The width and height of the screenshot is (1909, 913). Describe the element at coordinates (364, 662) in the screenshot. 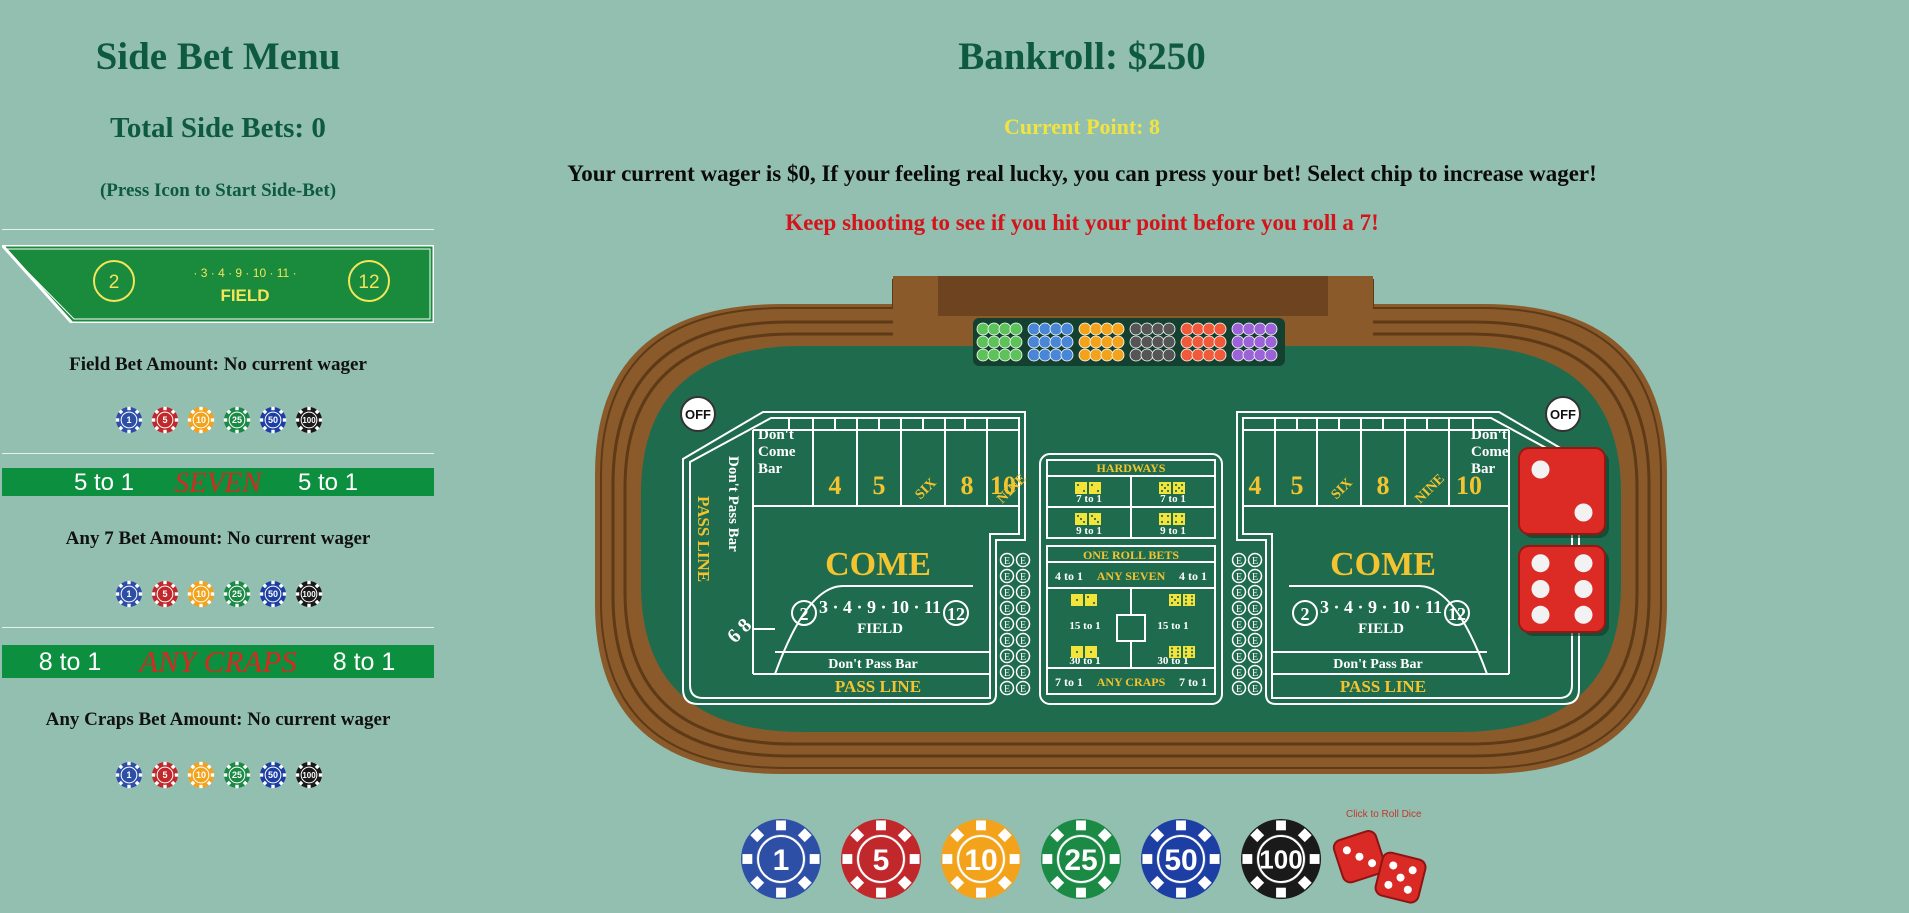

I see `craps-banner-right: 8 to 1` at that location.